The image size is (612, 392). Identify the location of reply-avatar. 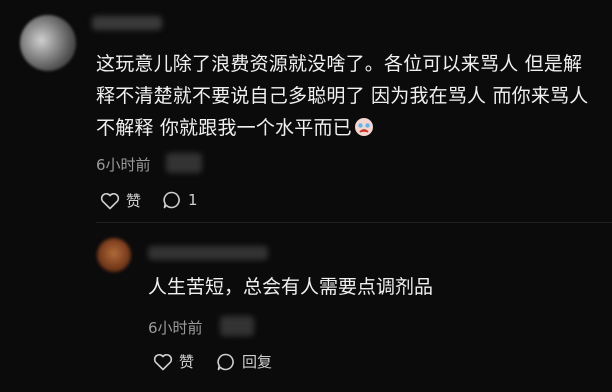
(114, 255).